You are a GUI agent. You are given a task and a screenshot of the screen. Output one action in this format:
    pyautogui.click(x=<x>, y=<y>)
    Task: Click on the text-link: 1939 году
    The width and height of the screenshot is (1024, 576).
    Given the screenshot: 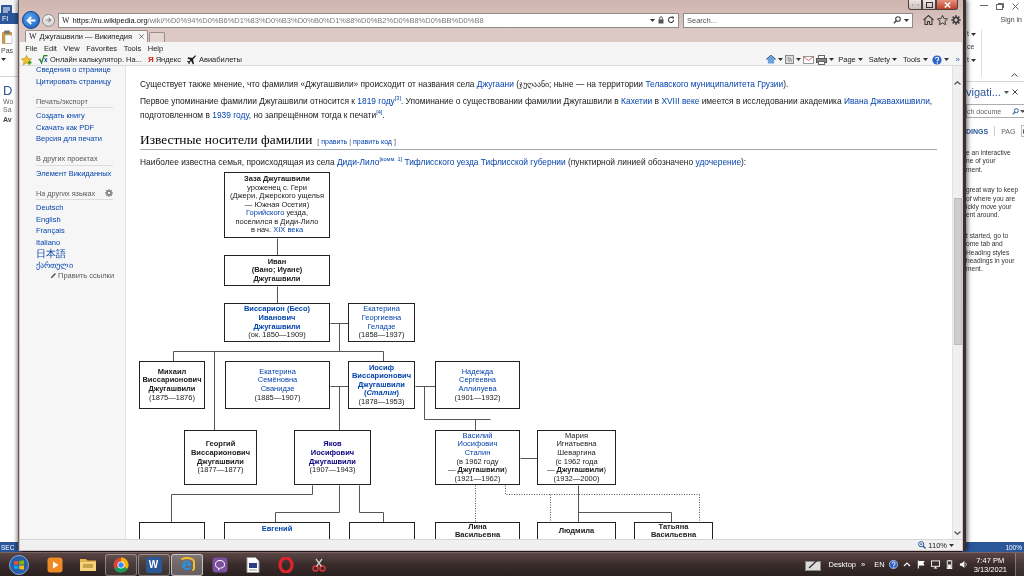 What is the action you would take?
    pyautogui.click(x=230, y=115)
    